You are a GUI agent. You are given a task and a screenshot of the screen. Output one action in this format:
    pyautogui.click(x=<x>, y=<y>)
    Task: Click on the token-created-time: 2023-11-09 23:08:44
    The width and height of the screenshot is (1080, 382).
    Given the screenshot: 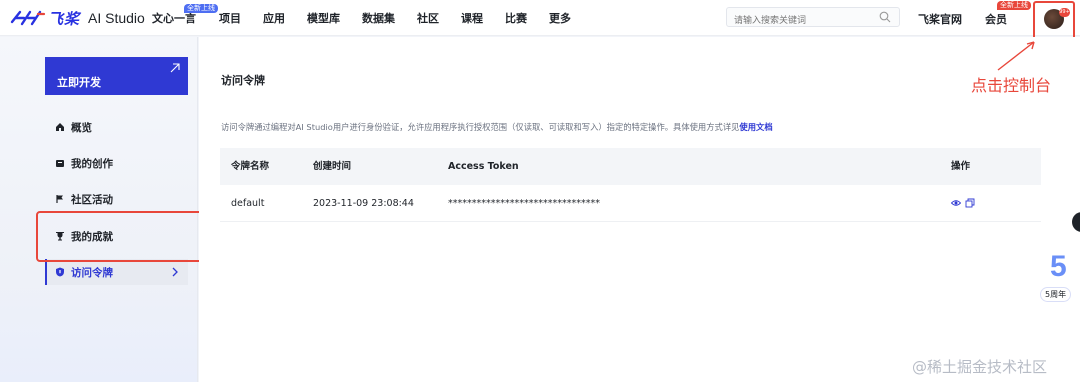 What is the action you would take?
    pyautogui.click(x=363, y=203)
    